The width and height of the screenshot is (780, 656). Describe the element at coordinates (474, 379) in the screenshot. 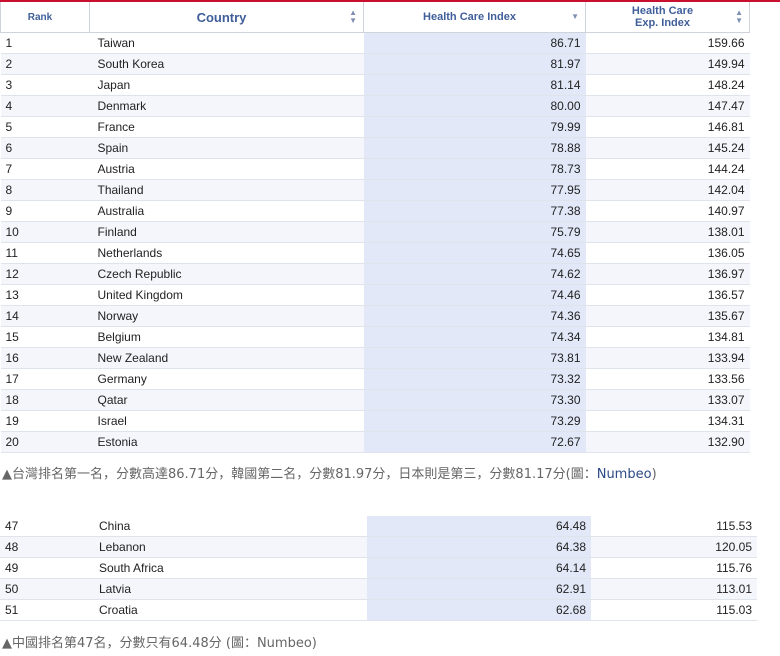

I see `health-care-index-cell: 73.32` at that location.